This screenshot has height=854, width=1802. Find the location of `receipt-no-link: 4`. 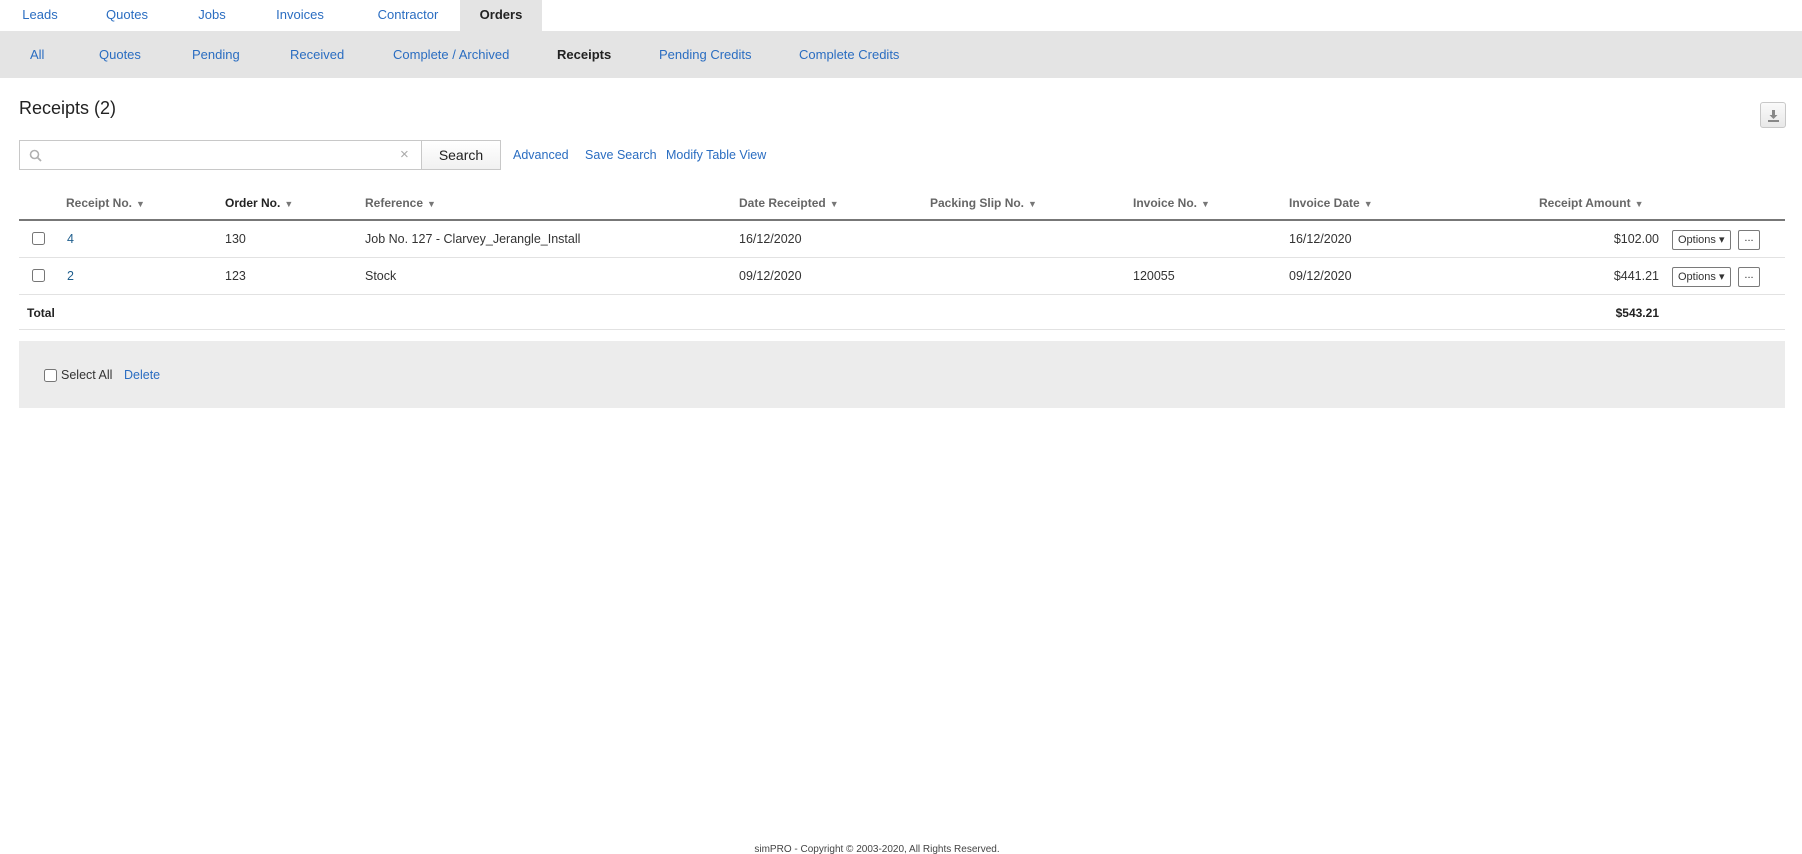

receipt-no-link: 4 is located at coordinates (70, 239).